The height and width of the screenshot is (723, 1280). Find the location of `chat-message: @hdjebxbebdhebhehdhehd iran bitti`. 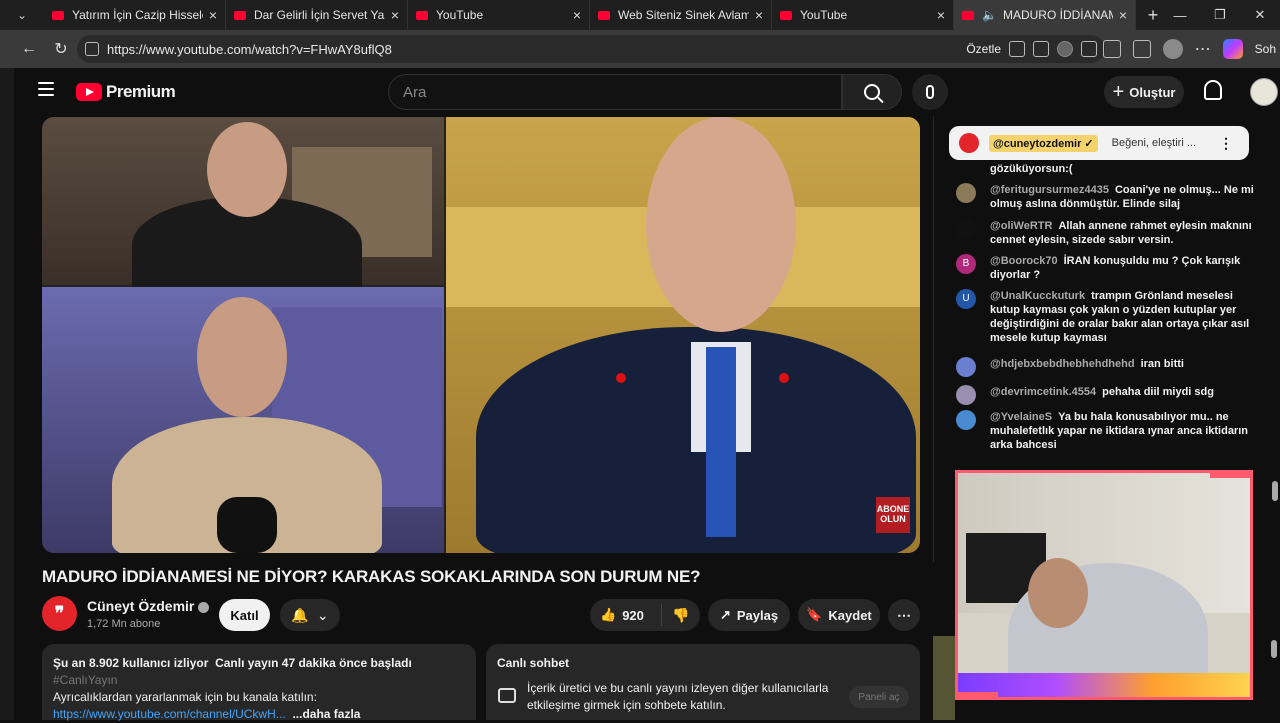

chat-message: @hdjebxbebdhebhehdhehd iran bitti is located at coordinates (1106, 367).